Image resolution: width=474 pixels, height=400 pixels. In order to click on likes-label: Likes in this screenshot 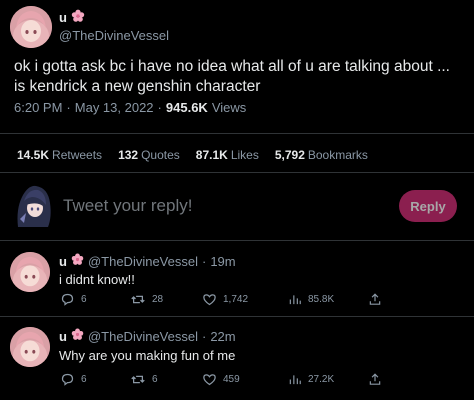, I will do `click(244, 155)`.